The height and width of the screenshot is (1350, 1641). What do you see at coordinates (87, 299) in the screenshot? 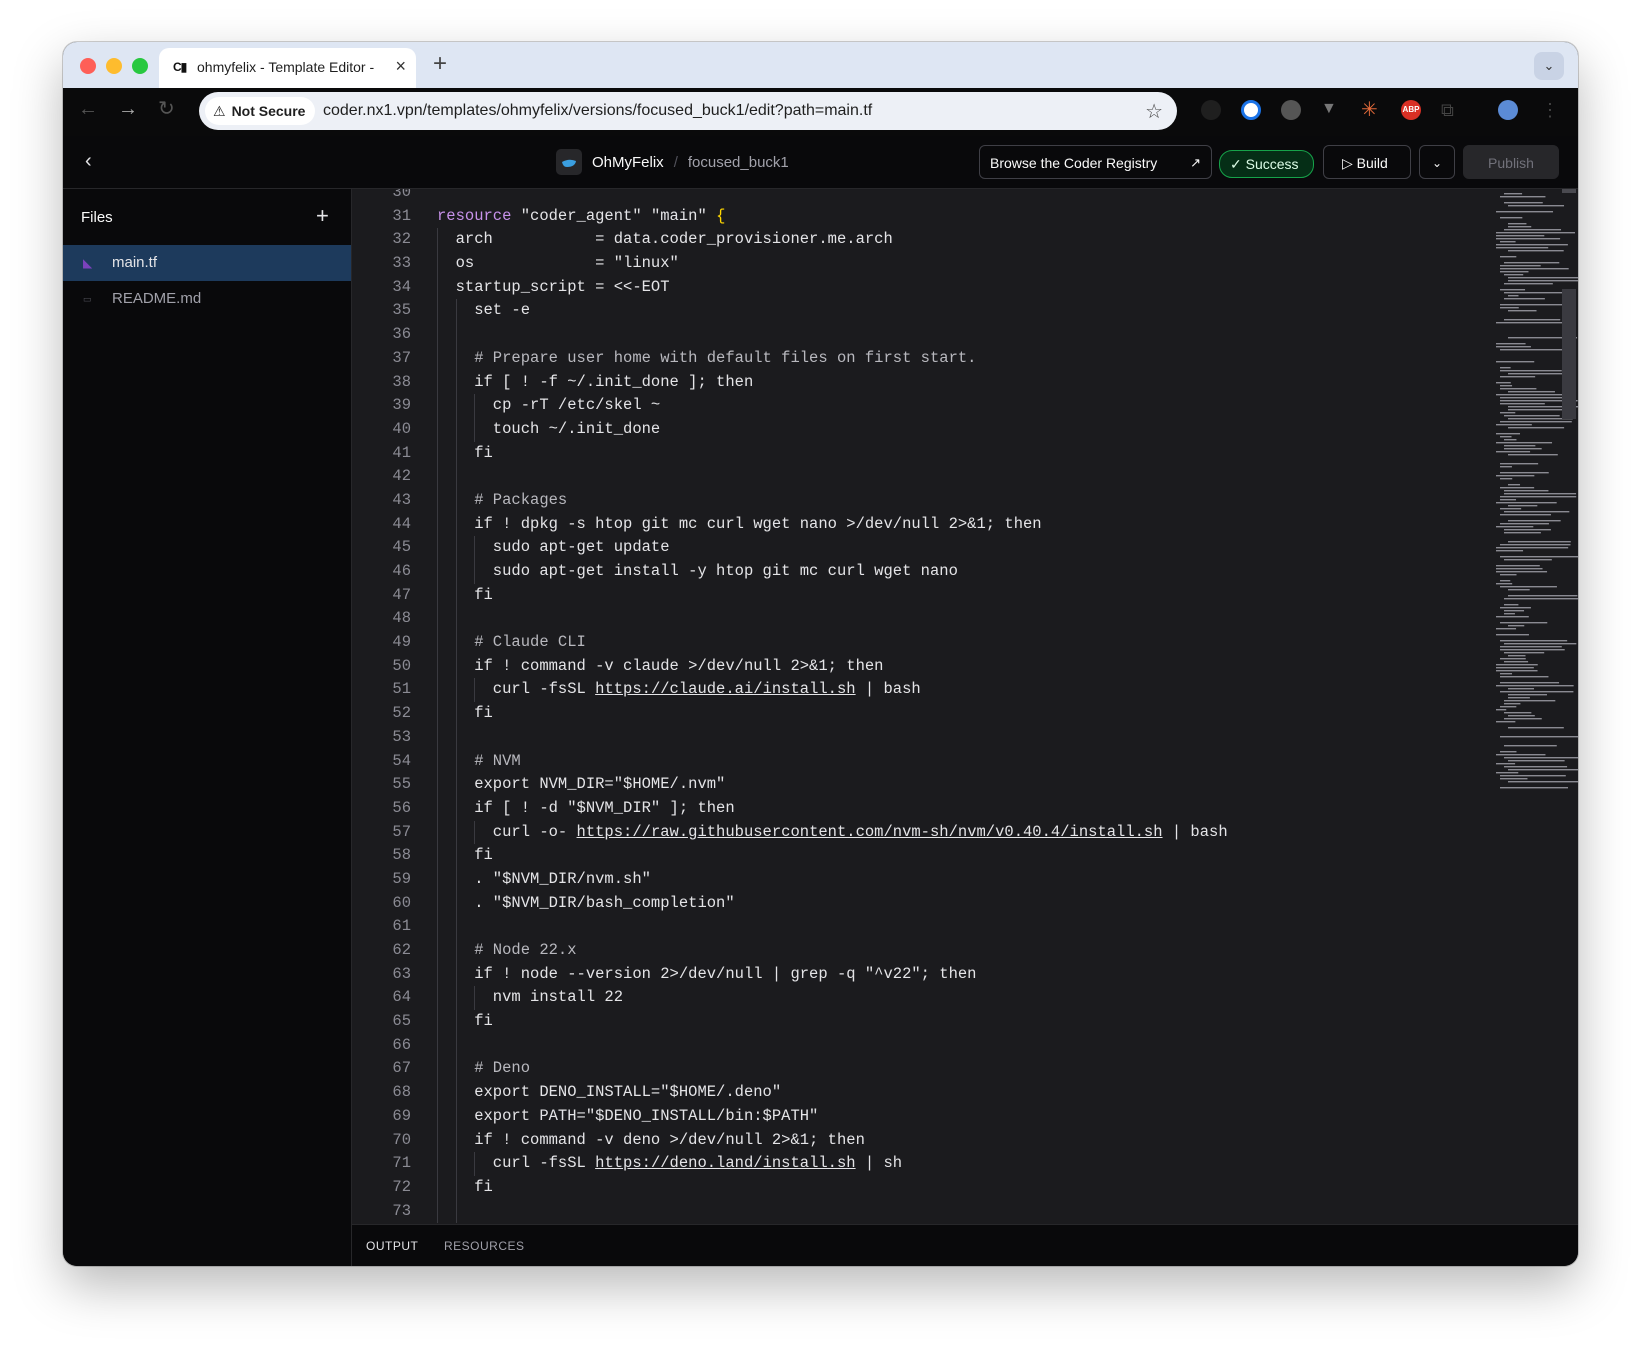
I see `markdown-icon: ▭` at bounding box center [87, 299].